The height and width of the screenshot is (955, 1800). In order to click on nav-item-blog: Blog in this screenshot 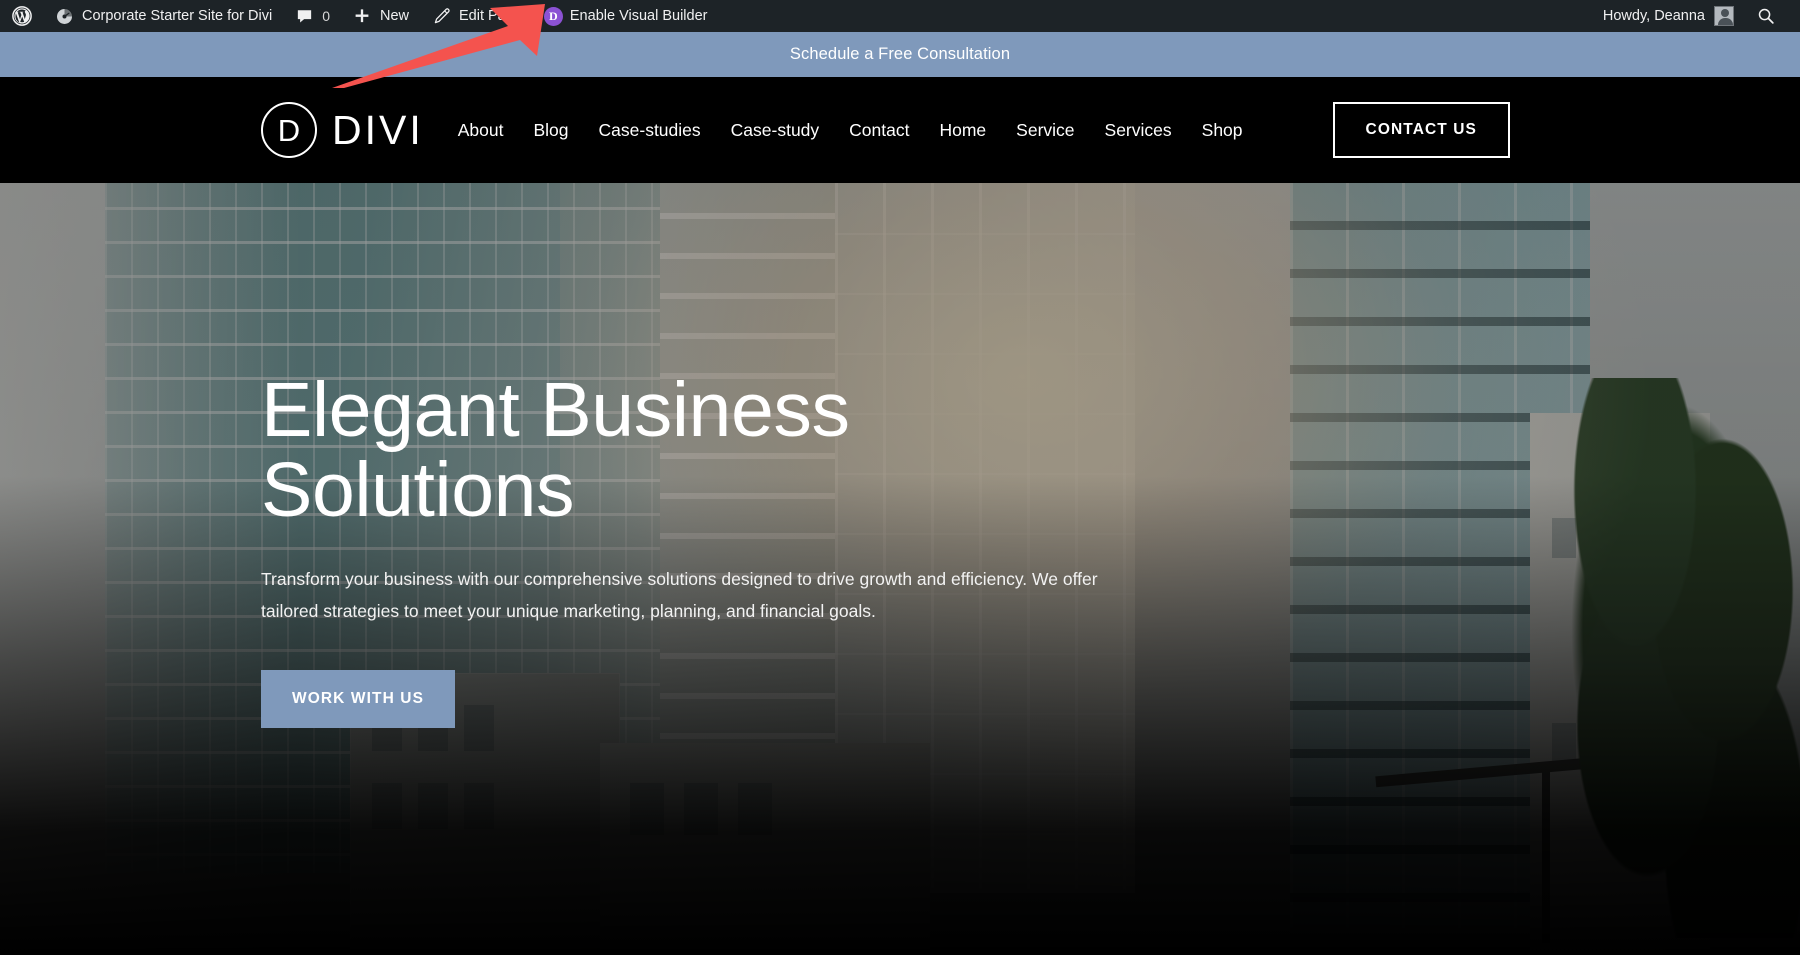, I will do `click(550, 130)`.